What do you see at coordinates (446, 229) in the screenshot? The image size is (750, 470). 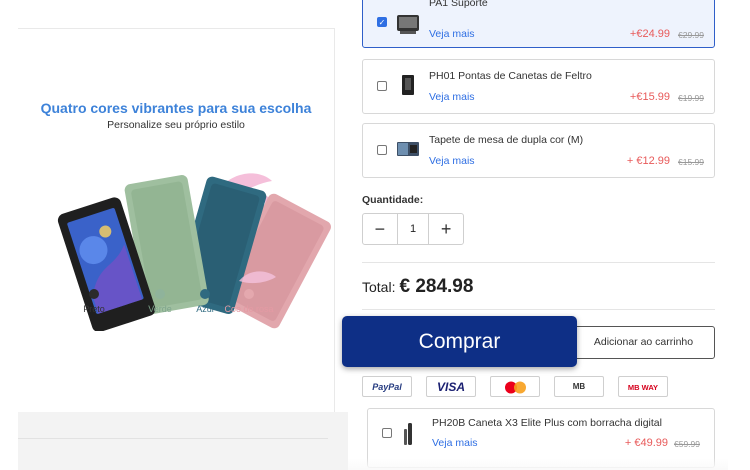 I see `increase-quantity-button: +` at bounding box center [446, 229].